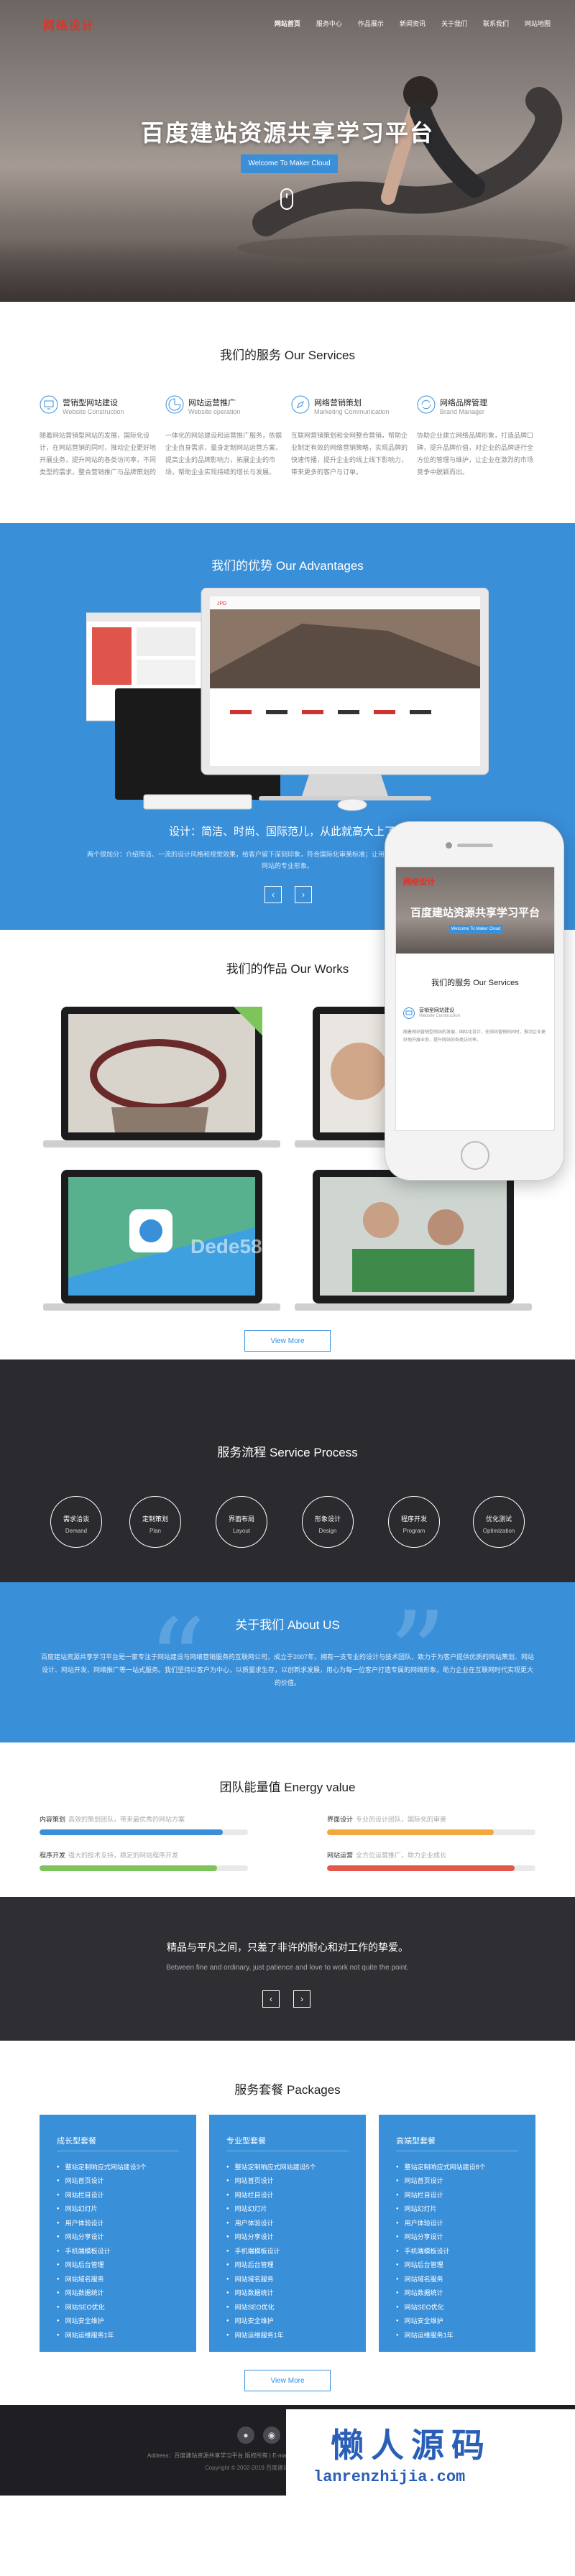 The width and height of the screenshot is (575, 2576). Describe the element at coordinates (287, 355) in the screenshot. I see `services-title: 我们的服务 Our Services` at that location.